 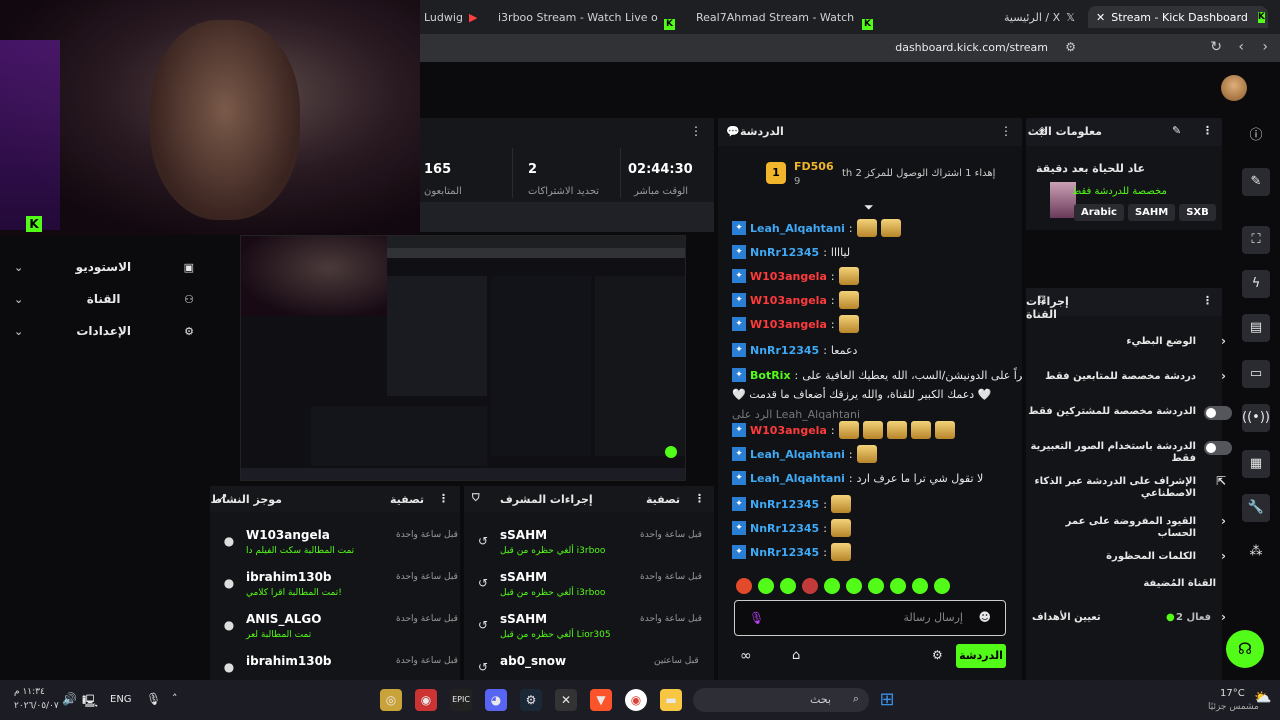 What do you see at coordinates (601, 700) in the screenshot?
I see `brave-icon: ▼` at bounding box center [601, 700].